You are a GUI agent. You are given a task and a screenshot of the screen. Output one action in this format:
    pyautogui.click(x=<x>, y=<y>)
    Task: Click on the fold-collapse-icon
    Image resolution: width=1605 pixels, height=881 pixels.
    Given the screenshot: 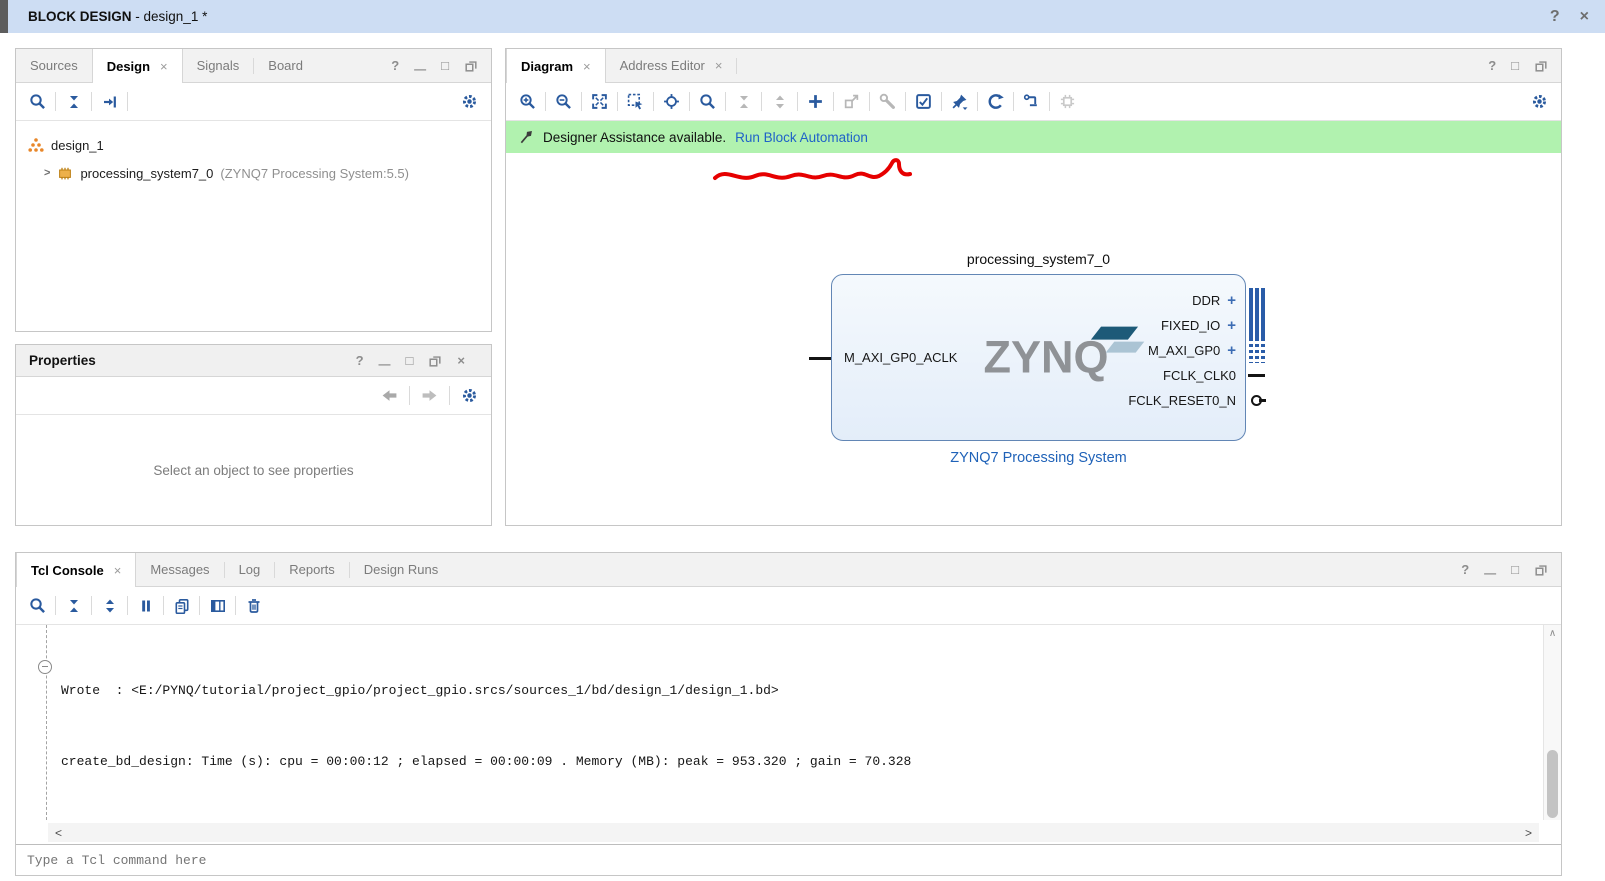 What is the action you would take?
    pyautogui.click(x=45, y=667)
    